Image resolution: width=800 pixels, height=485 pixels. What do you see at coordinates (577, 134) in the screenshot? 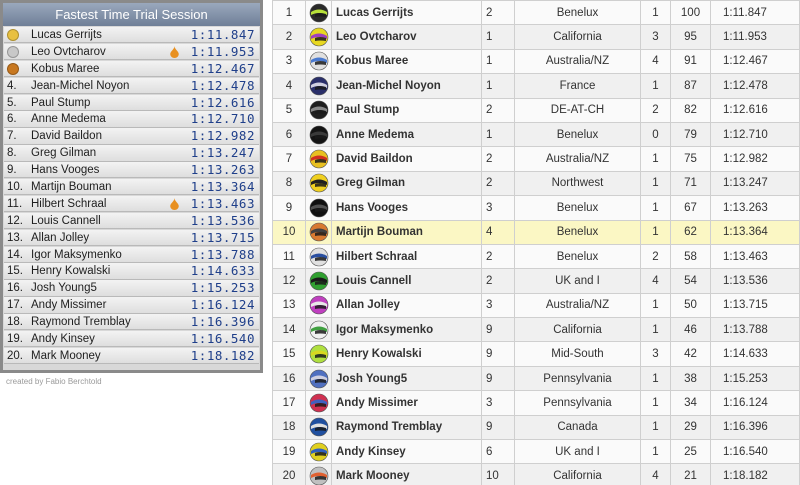
I see `region-cell: Benelux` at bounding box center [577, 134].